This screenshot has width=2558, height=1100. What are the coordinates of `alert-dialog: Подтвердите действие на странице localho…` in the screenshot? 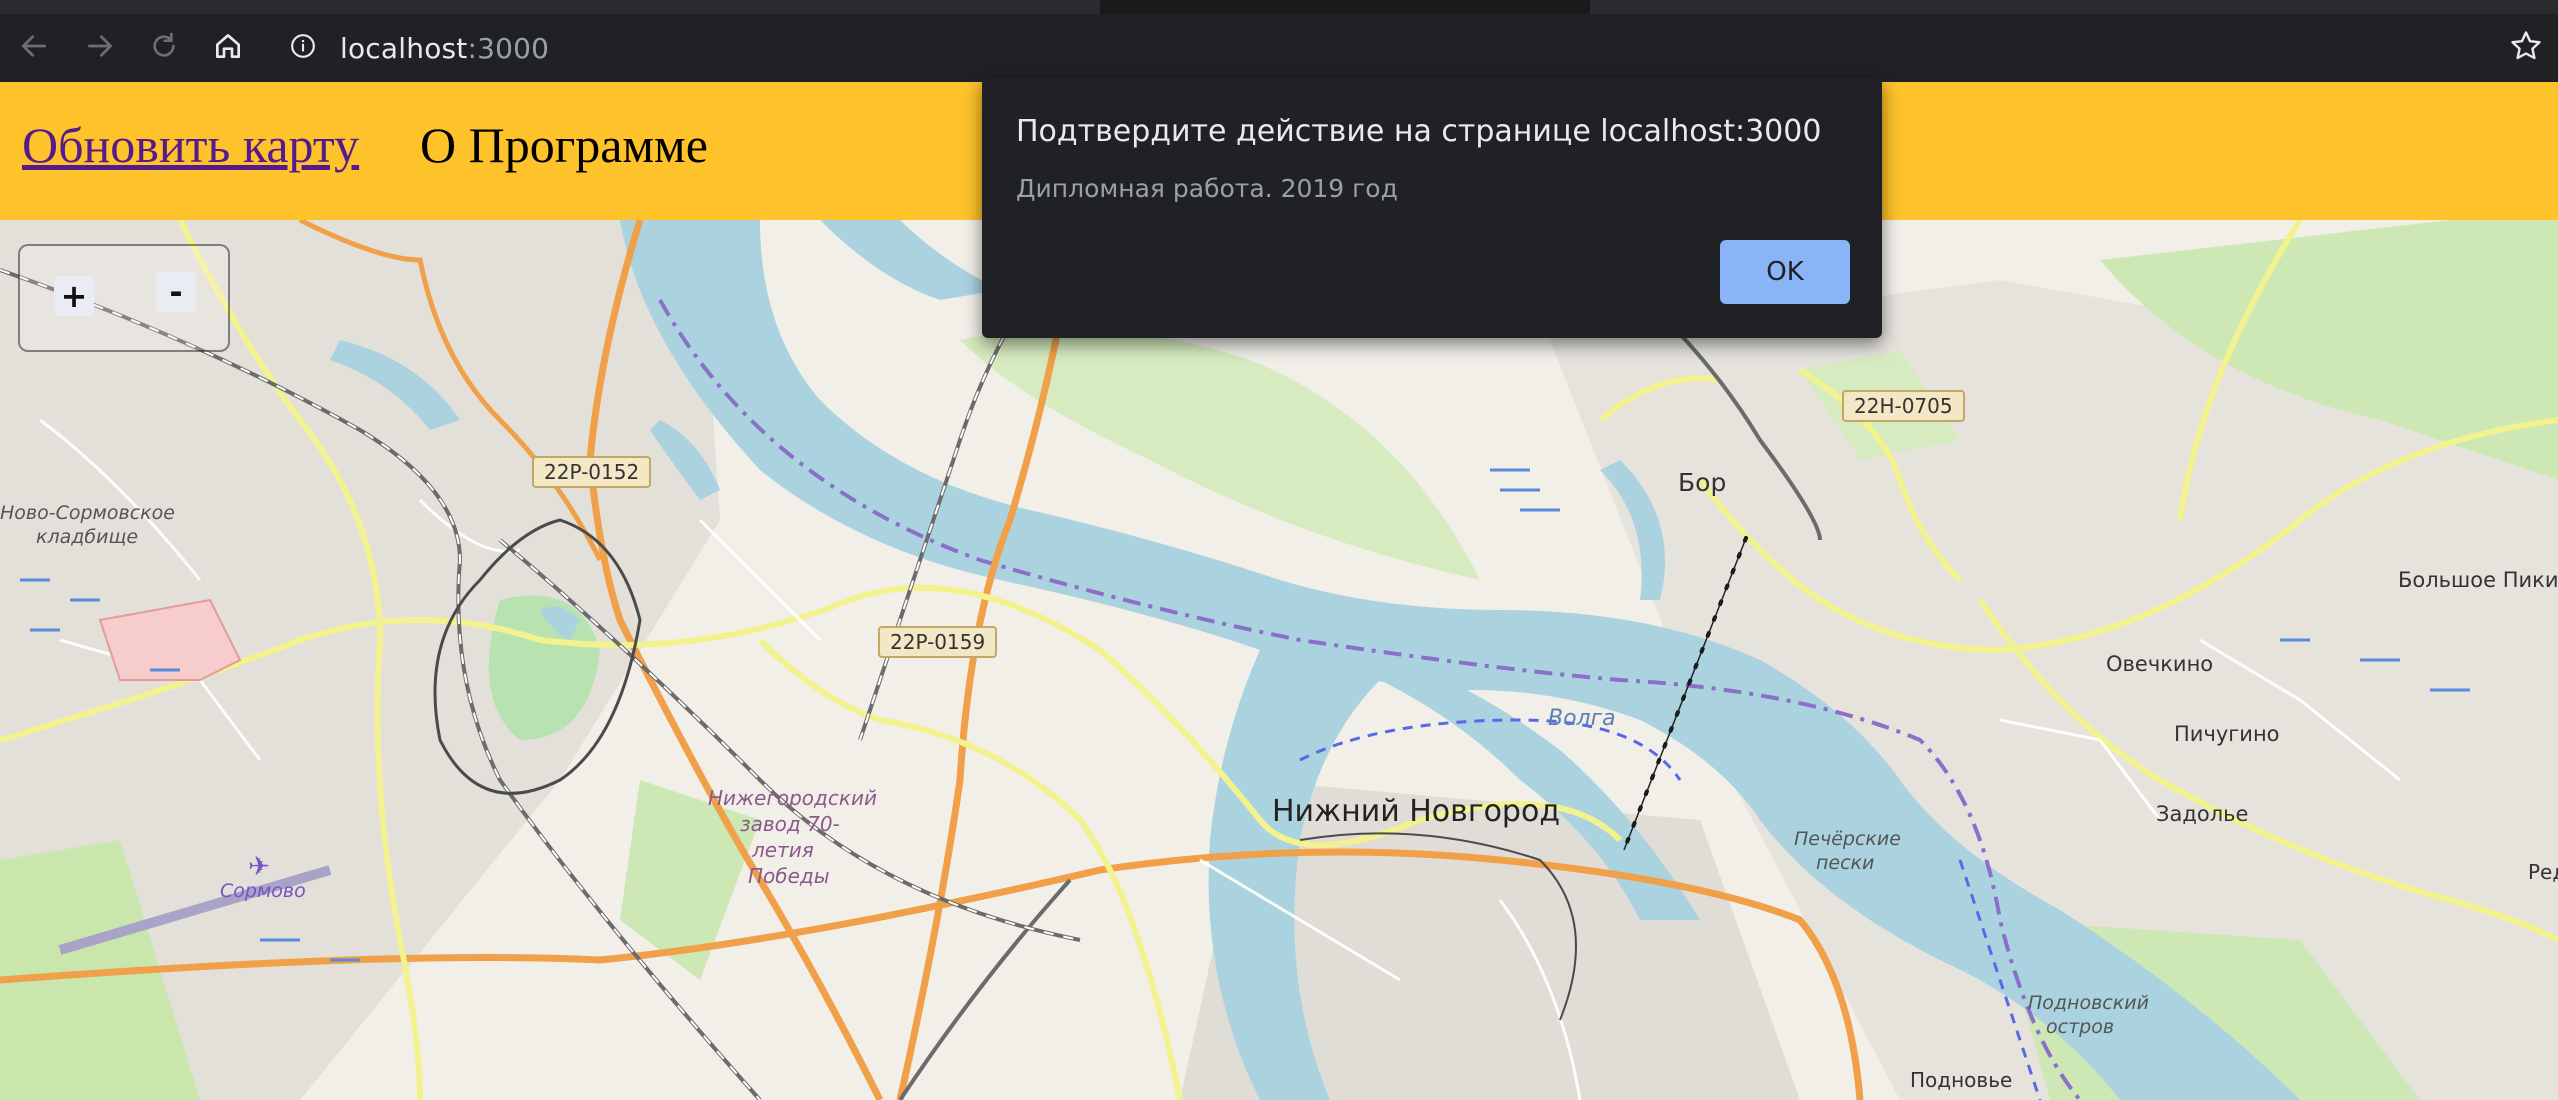 It's located at (1432, 208).